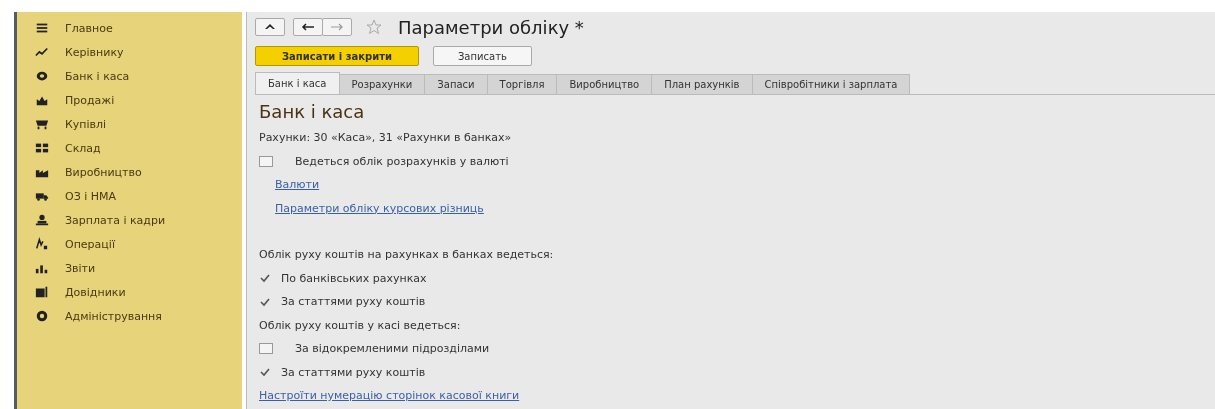 The height and width of the screenshot is (409, 1215). I want to click on option-label: По банківських рахунках, so click(354, 278).